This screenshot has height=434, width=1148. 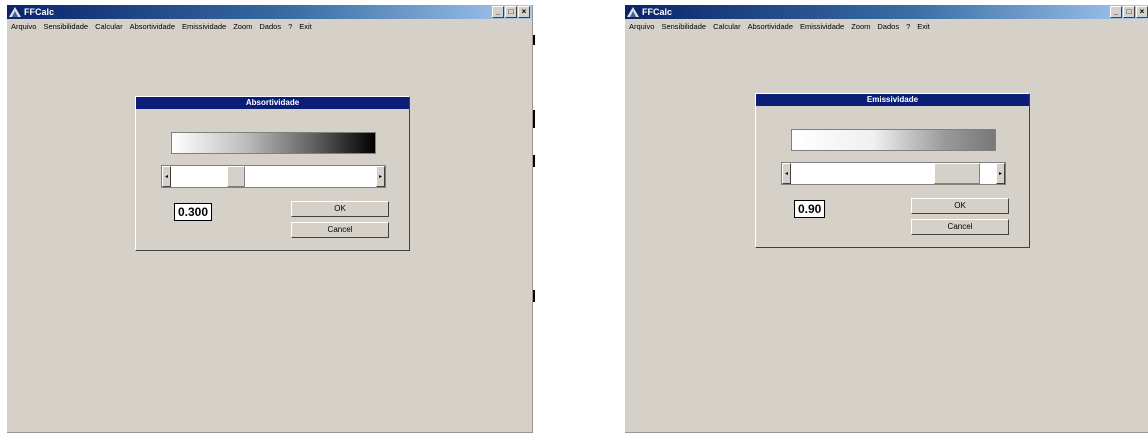 What do you see at coordinates (273, 143) in the screenshot?
I see `absorptivity-gradient-preview` at bounding box center [273, 143].